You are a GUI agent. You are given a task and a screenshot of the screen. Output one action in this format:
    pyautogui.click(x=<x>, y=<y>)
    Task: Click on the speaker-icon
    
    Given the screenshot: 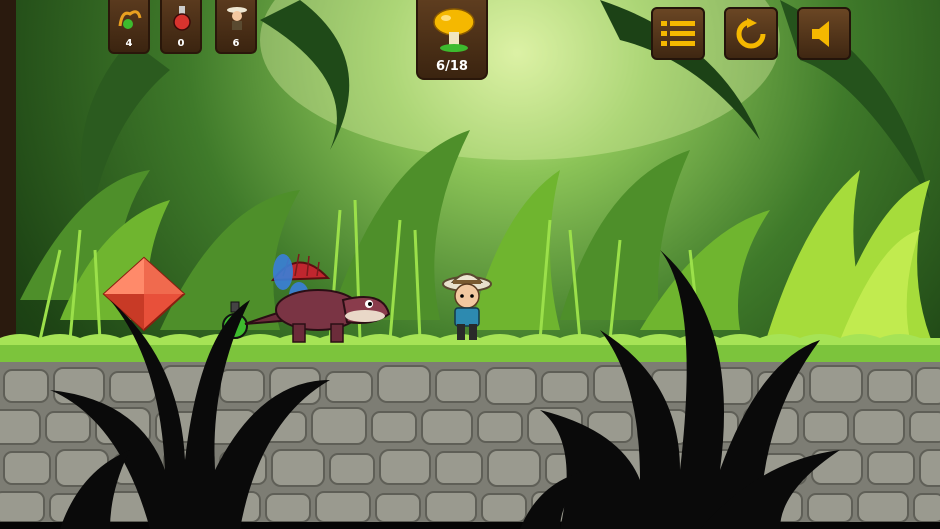 What is the action you would take?
    pyautogui.click(x=820, y=33)
    